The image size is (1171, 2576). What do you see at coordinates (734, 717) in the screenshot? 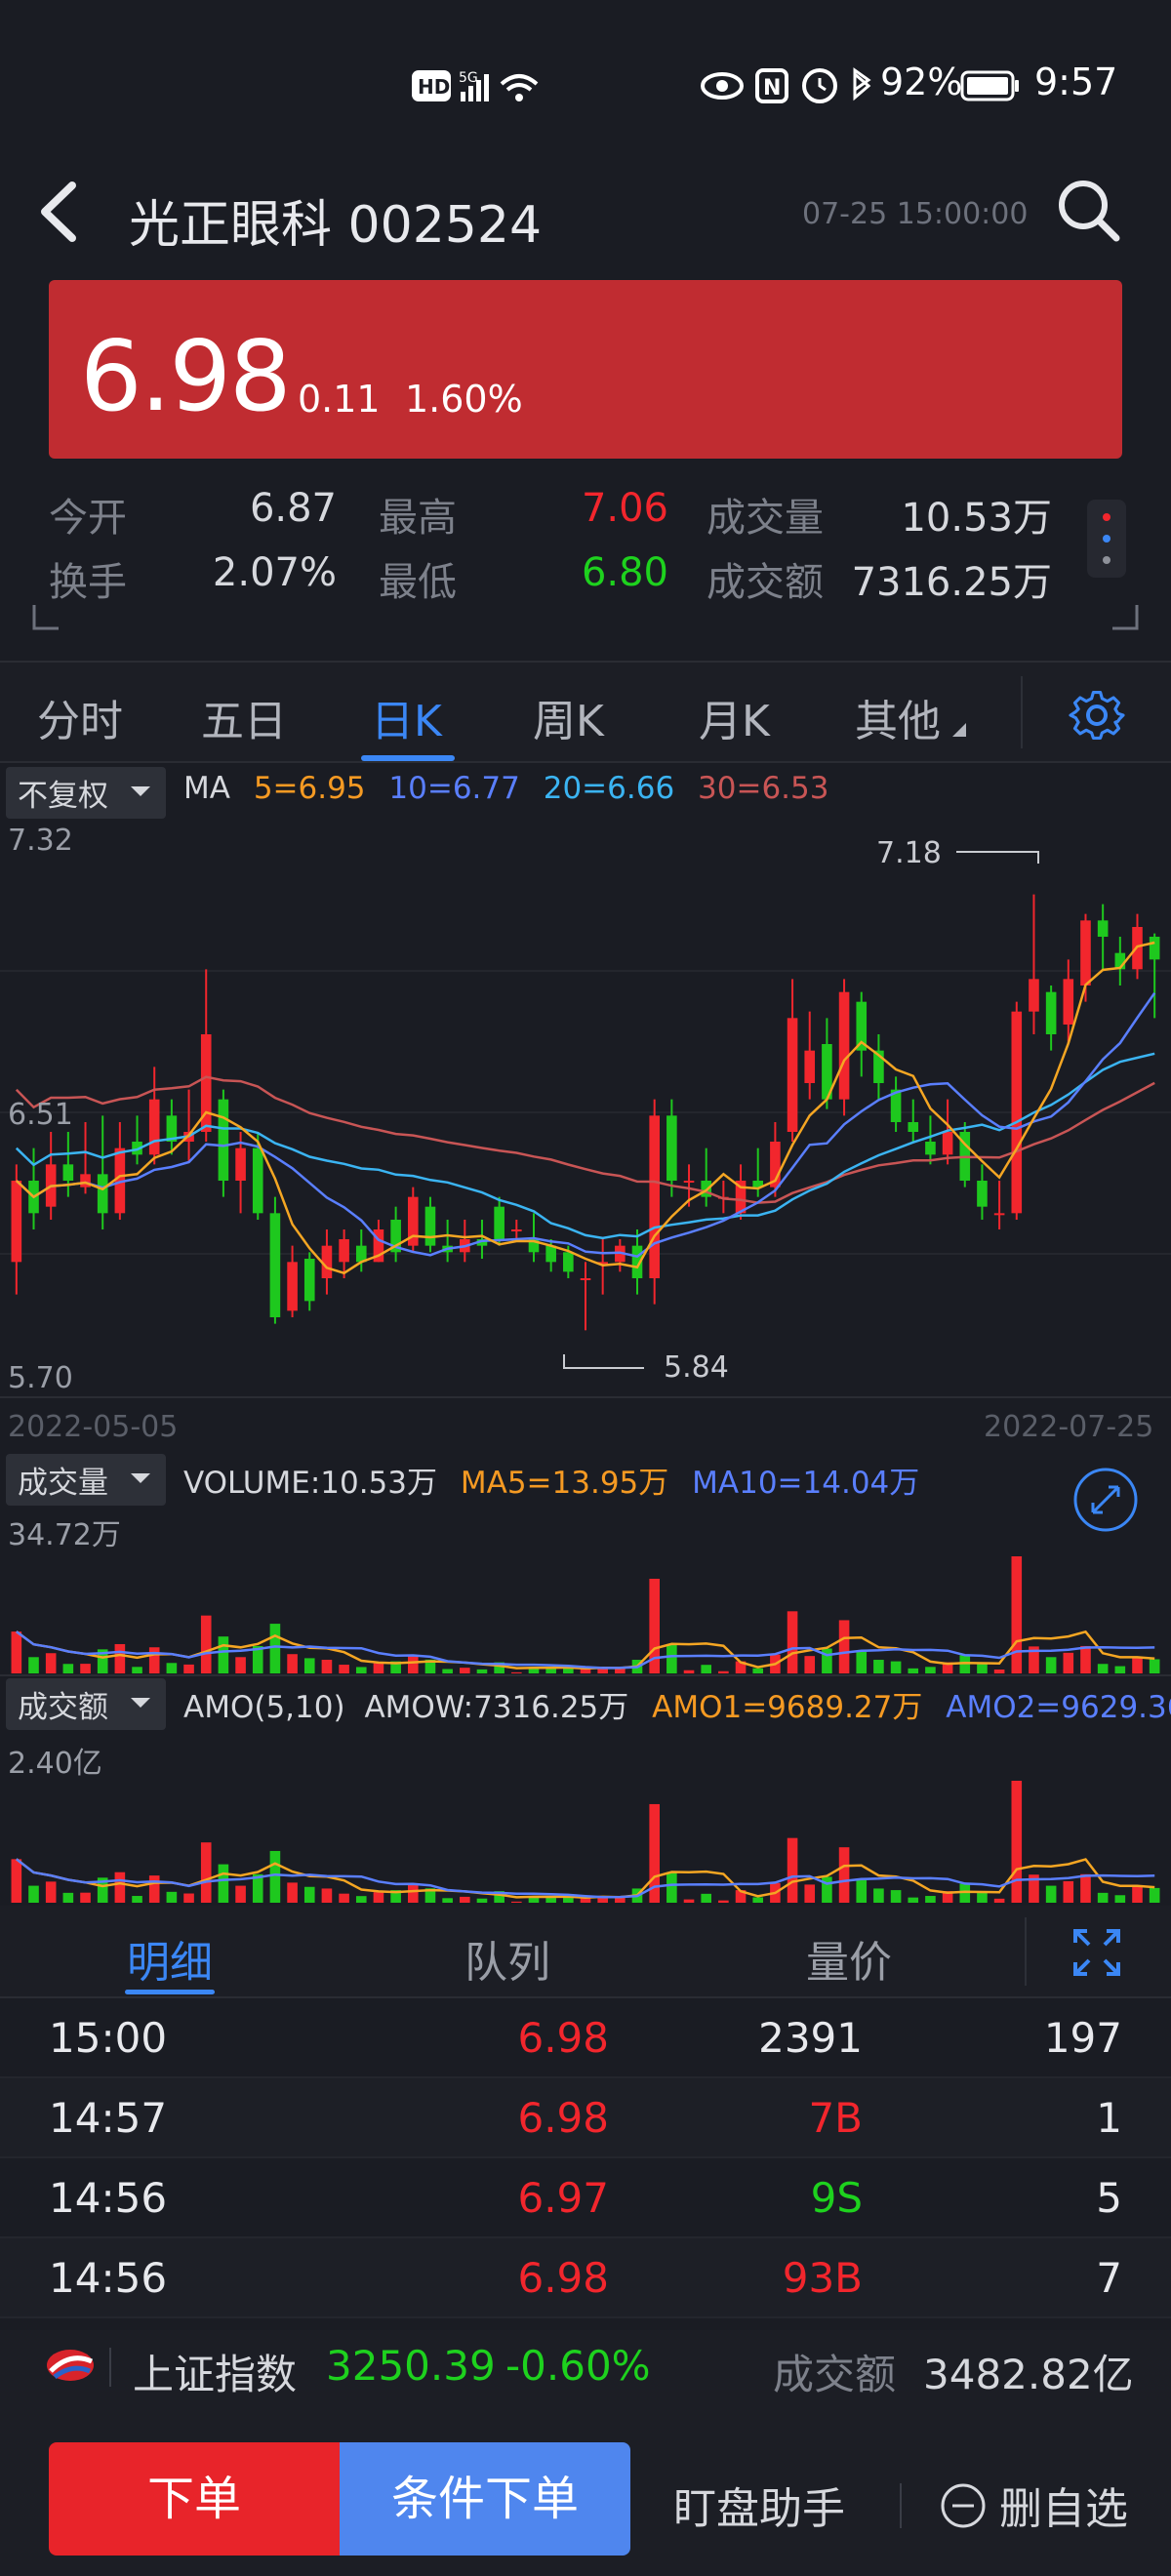
I see `tab-monthly-k: 月K` at bounding box center [734, 717].